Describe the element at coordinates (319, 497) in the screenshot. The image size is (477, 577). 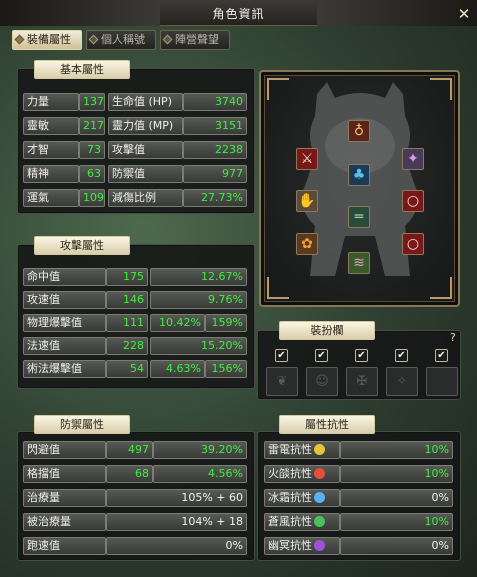
I see `ice-icon` at that location.